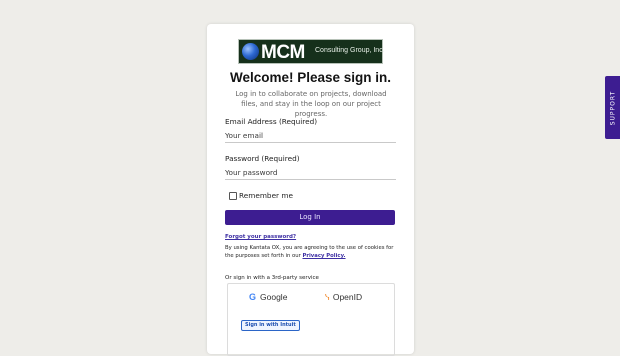 Image resolution: width=620 pixels, height=356 pixels. Describe the element at coordinates (272, 278) in the screenshot. I see `third-party-label: Or sign in with a 3rd-party service` at that location.